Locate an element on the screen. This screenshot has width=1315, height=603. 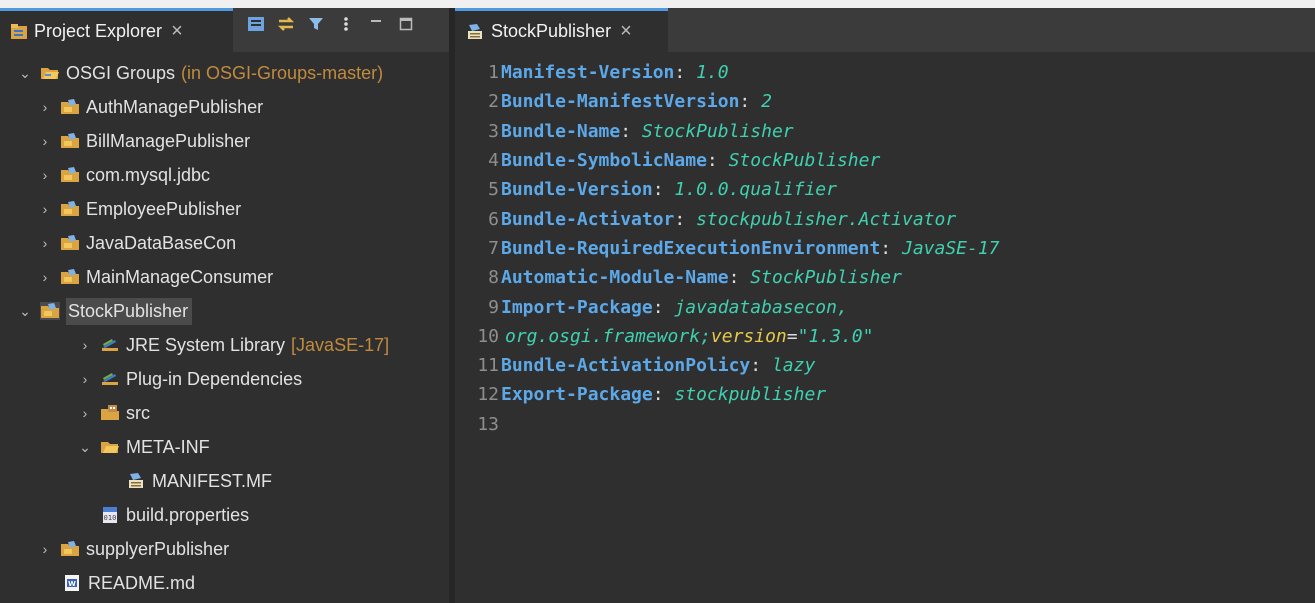
tree-item-authmanagepublisher: › AuthManagePublisher is located at coordinates (150, 107).